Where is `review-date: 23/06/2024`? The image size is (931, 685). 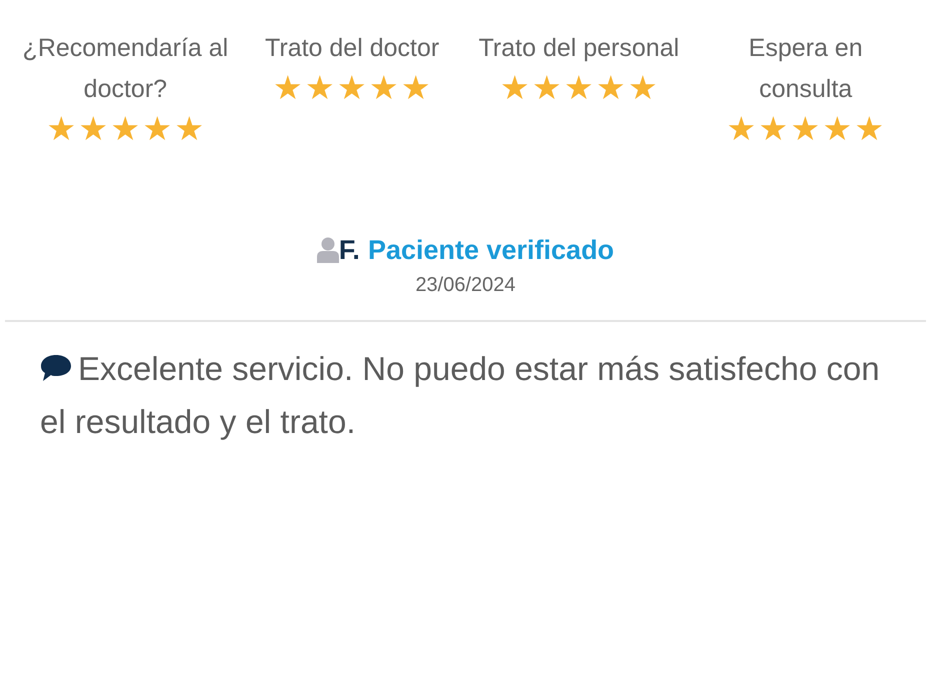
review-date: 23/06/2024 is located at coordinates (465, 285).